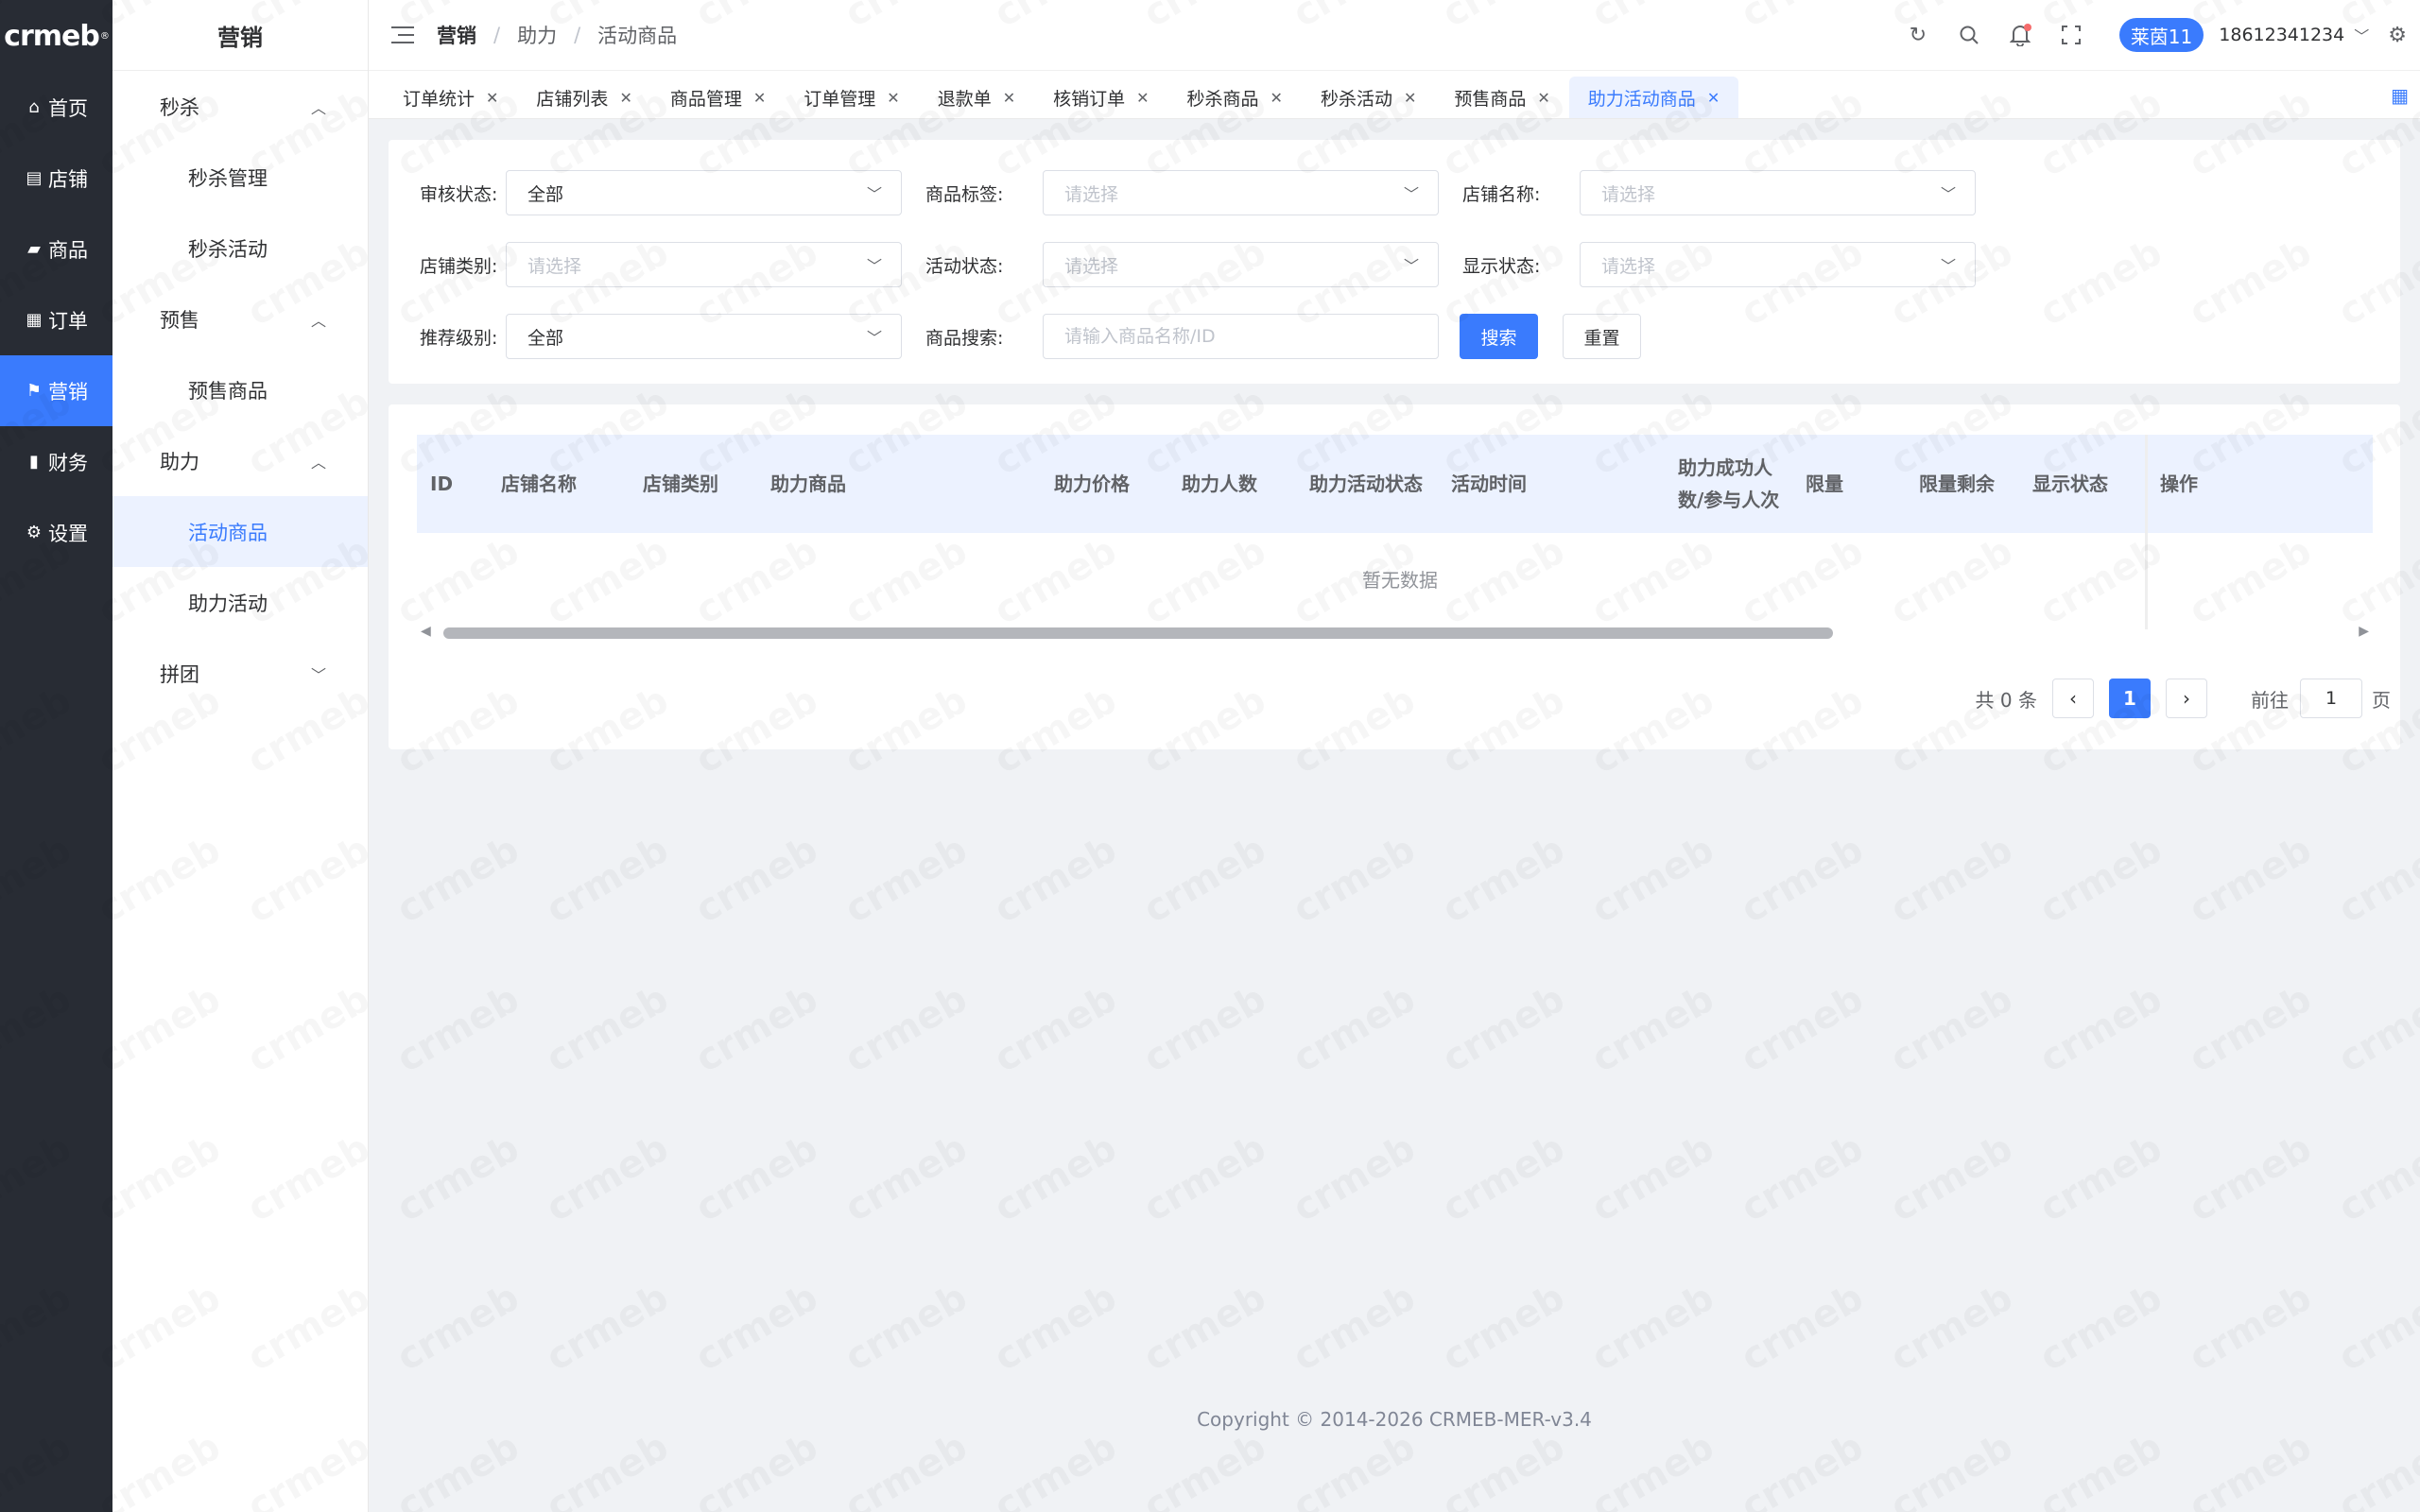 The image size is (2420, 1512). I want to click on tab-label: 退款单, so click(964, 99).